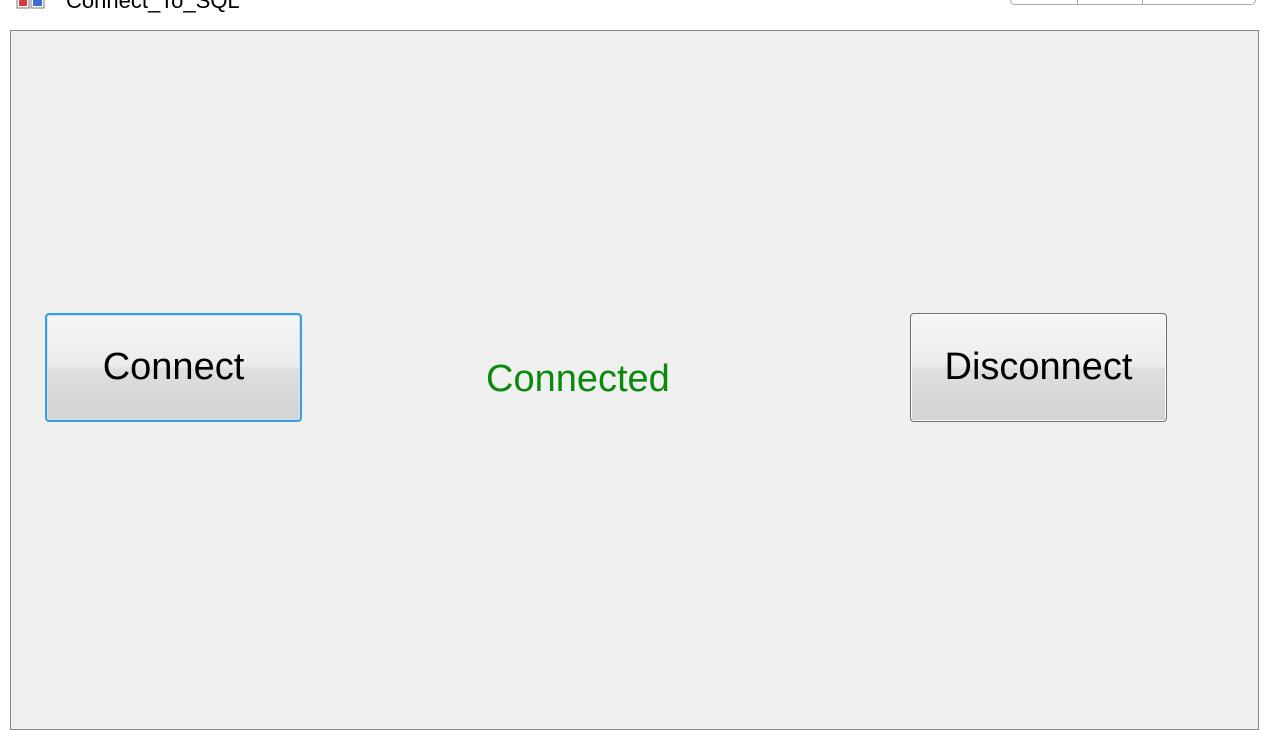 The height and width of the screenshot is (730, 1280). Describe the element at coordinates (173, 367) in the screenshot. I see `connect-button: Connect` at that location.